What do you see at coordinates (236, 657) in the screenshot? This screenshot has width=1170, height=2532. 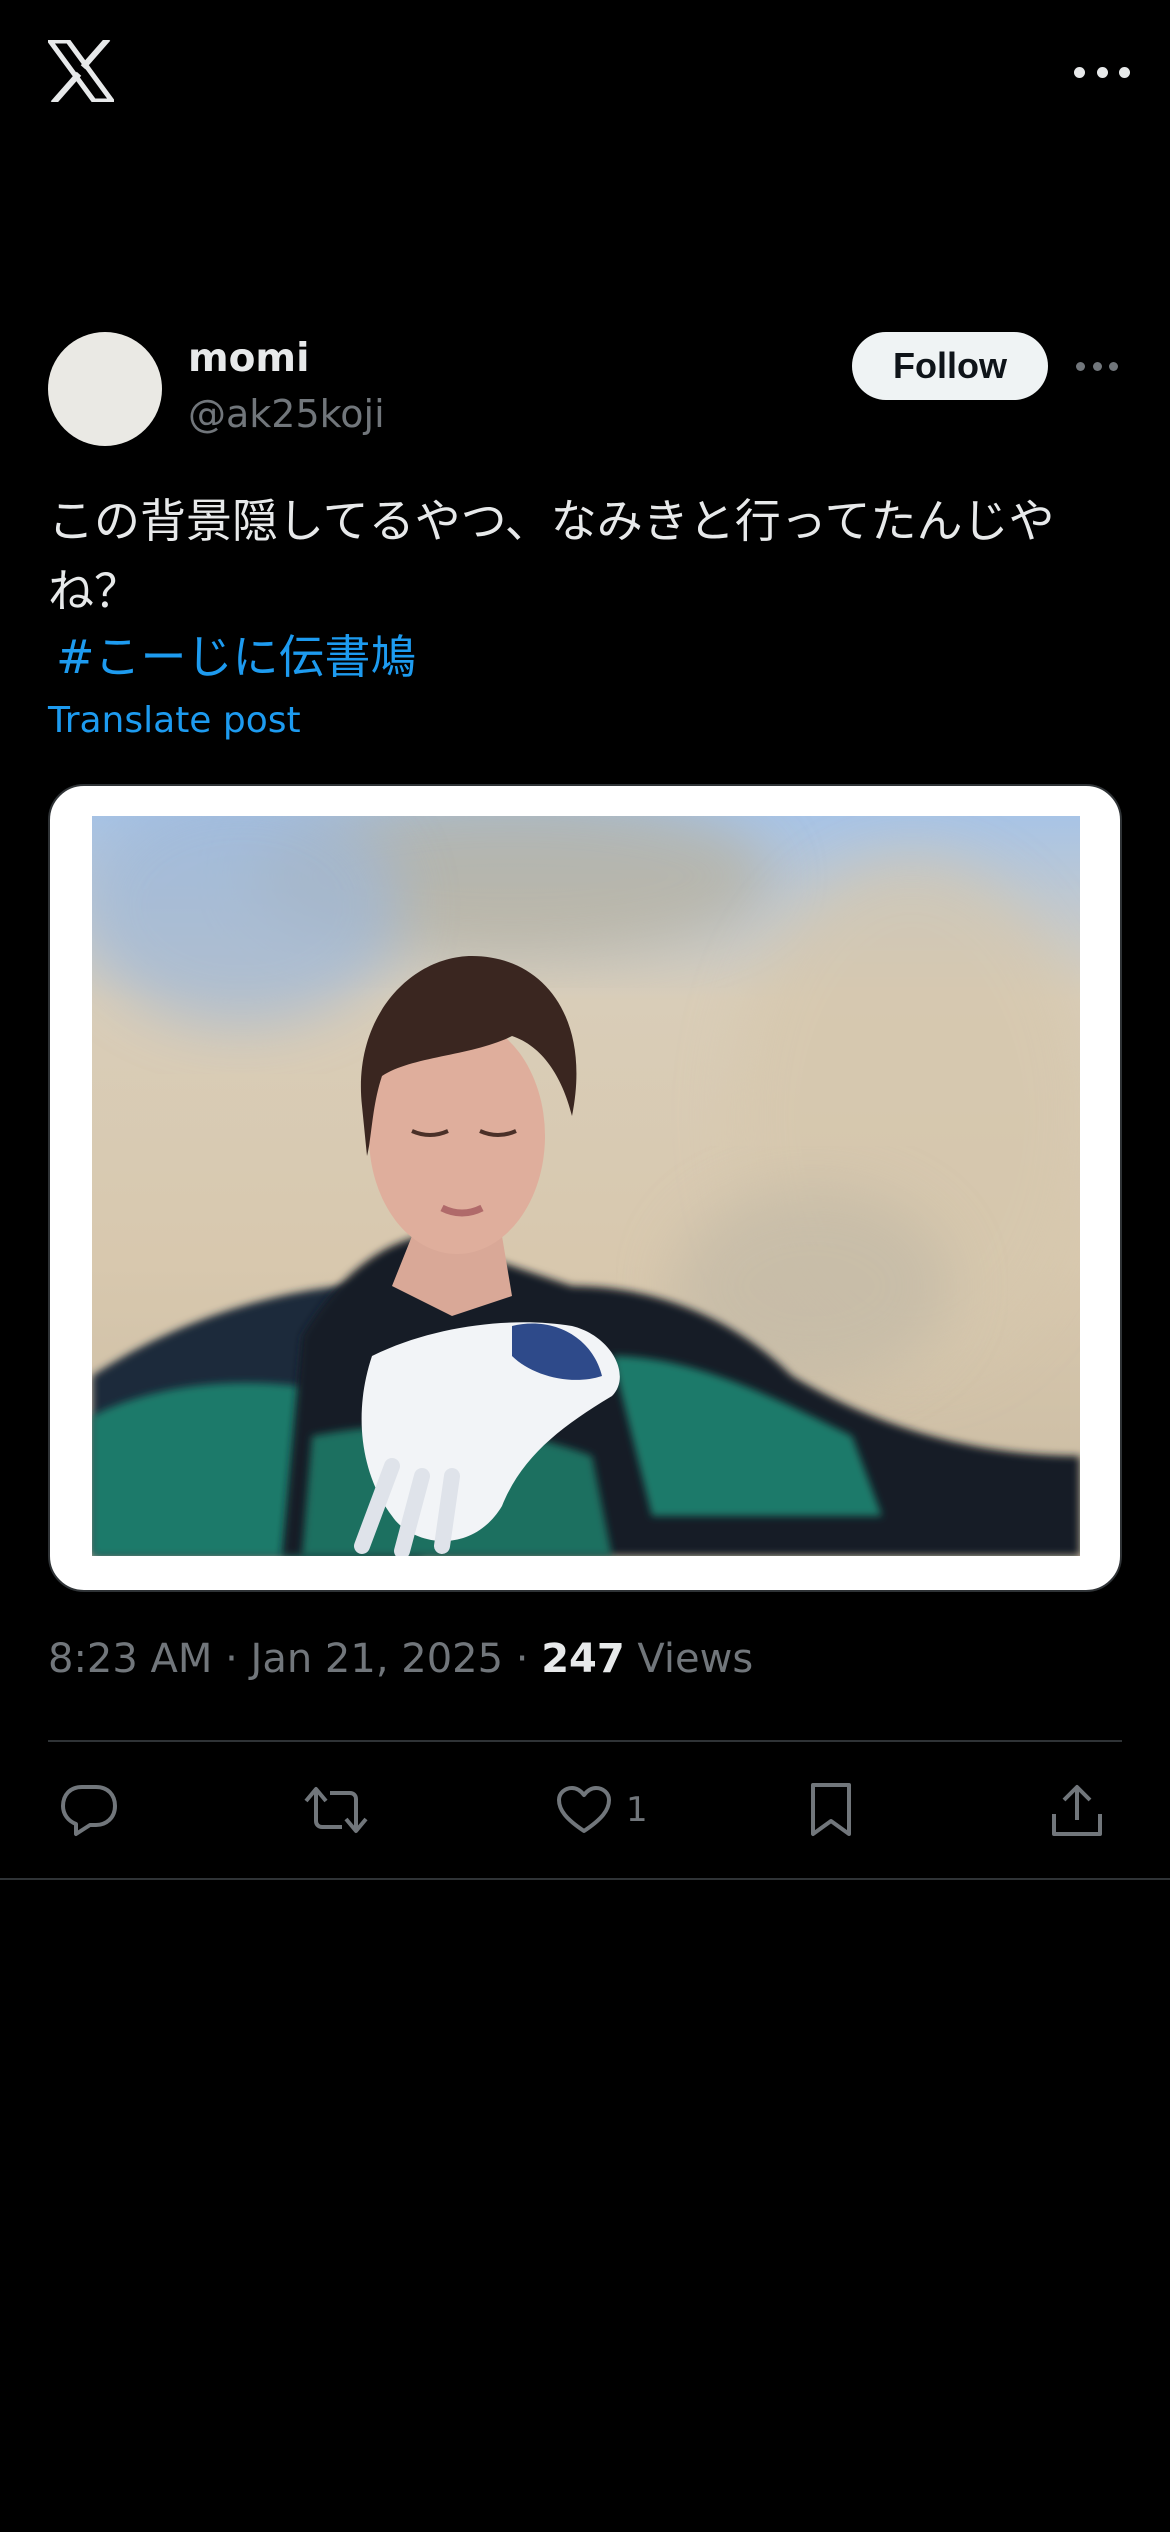 I see `hashtag-link: #こーじに伝書鳩` at bounding box center [236, 657].